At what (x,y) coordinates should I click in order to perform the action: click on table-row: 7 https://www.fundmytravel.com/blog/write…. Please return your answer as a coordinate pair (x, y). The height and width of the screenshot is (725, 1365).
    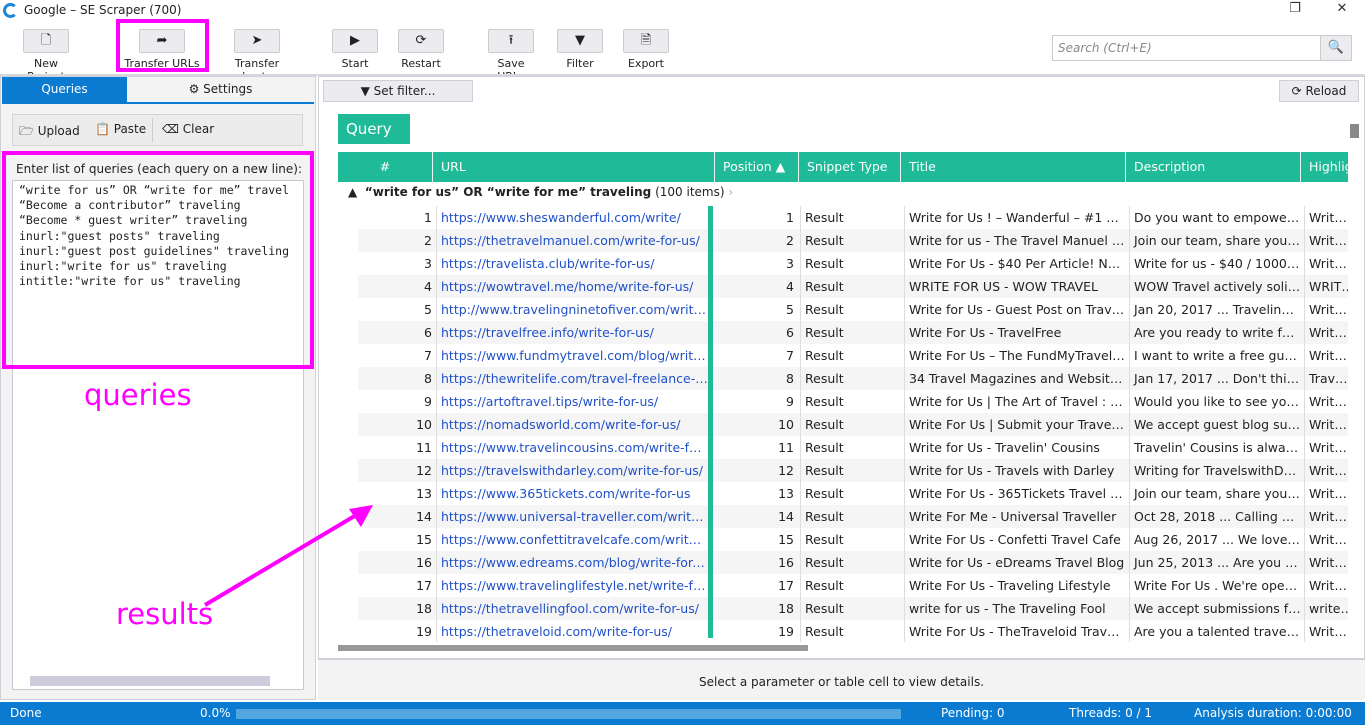
    Looking at the image, I should click on (853, 355).